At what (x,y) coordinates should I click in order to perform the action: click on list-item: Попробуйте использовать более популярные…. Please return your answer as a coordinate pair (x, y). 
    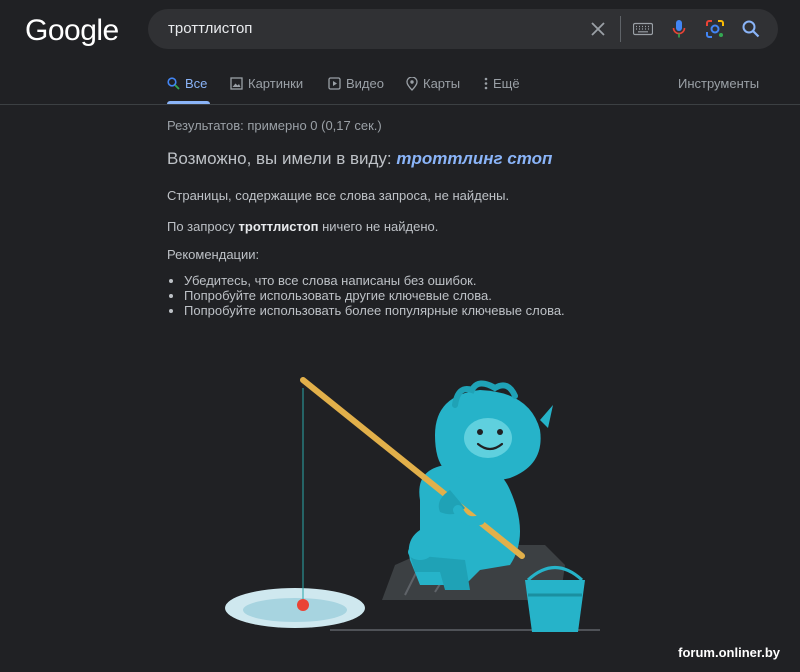
    Looking at the image, I should click on (374, 310).